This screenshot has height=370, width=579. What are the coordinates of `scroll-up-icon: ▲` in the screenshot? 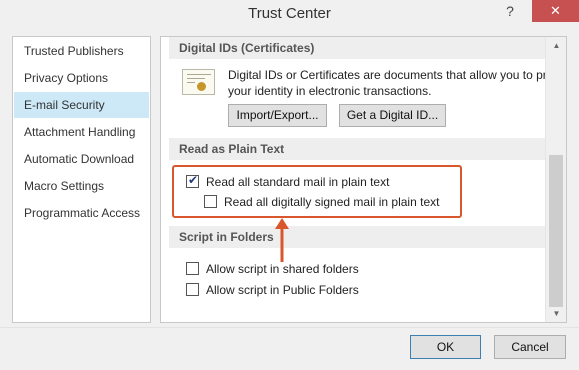 It's located at (556, 45).